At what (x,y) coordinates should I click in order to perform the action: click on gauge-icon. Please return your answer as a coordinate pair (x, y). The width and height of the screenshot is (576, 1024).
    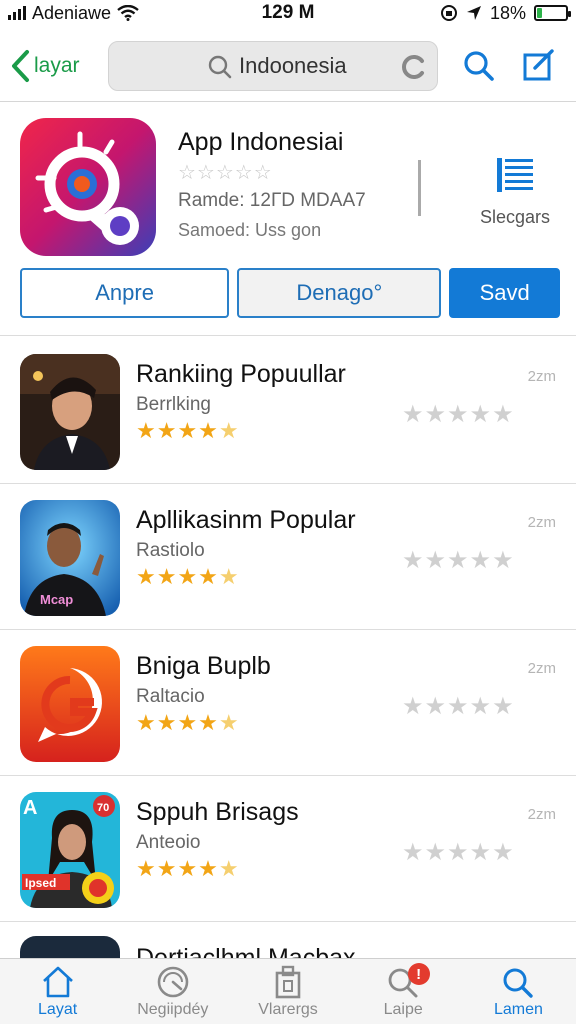
    Looking at the image, I should click on (173, 982).